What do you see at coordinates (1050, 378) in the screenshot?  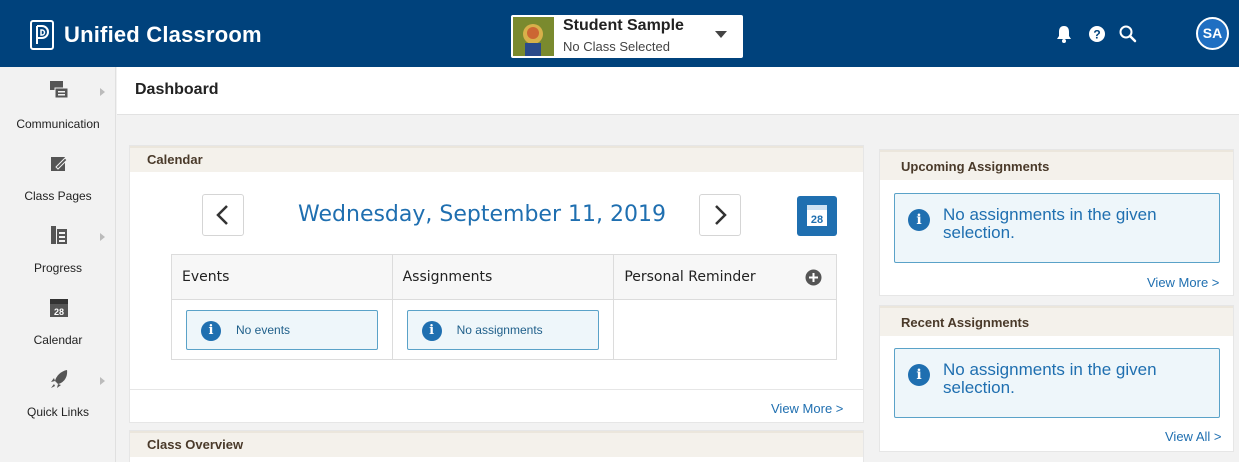 I see `recent-empty-text: No assignments in the given selection.` at bounding box center [1050, 378].